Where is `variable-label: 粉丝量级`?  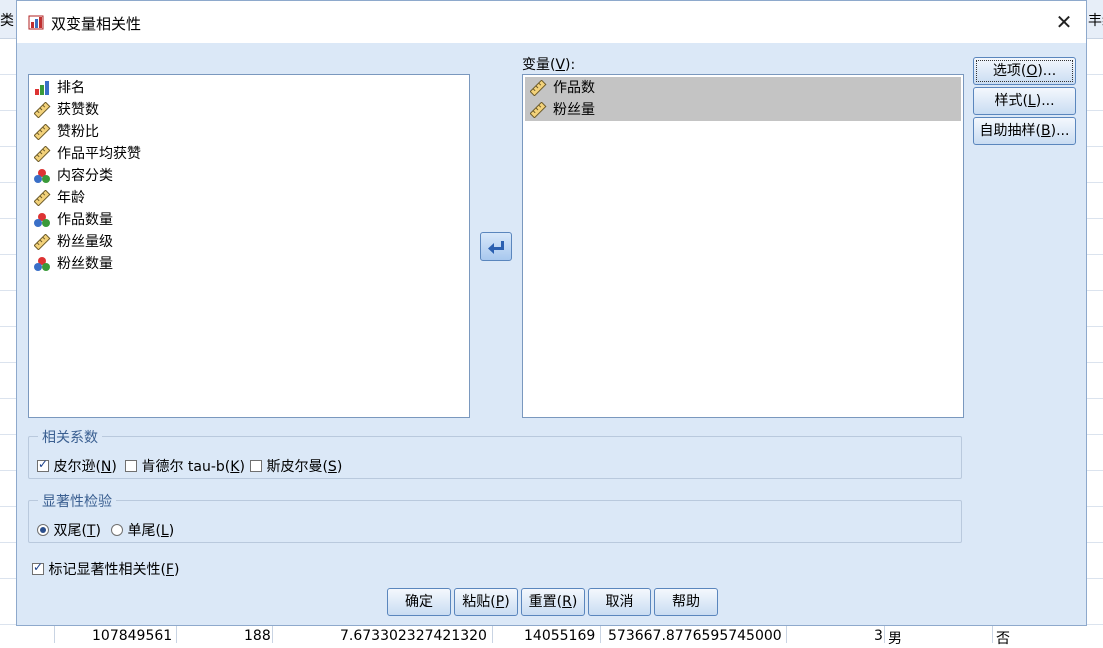 variable-label: 粉丝量级 is located at coordinates (85, 242).